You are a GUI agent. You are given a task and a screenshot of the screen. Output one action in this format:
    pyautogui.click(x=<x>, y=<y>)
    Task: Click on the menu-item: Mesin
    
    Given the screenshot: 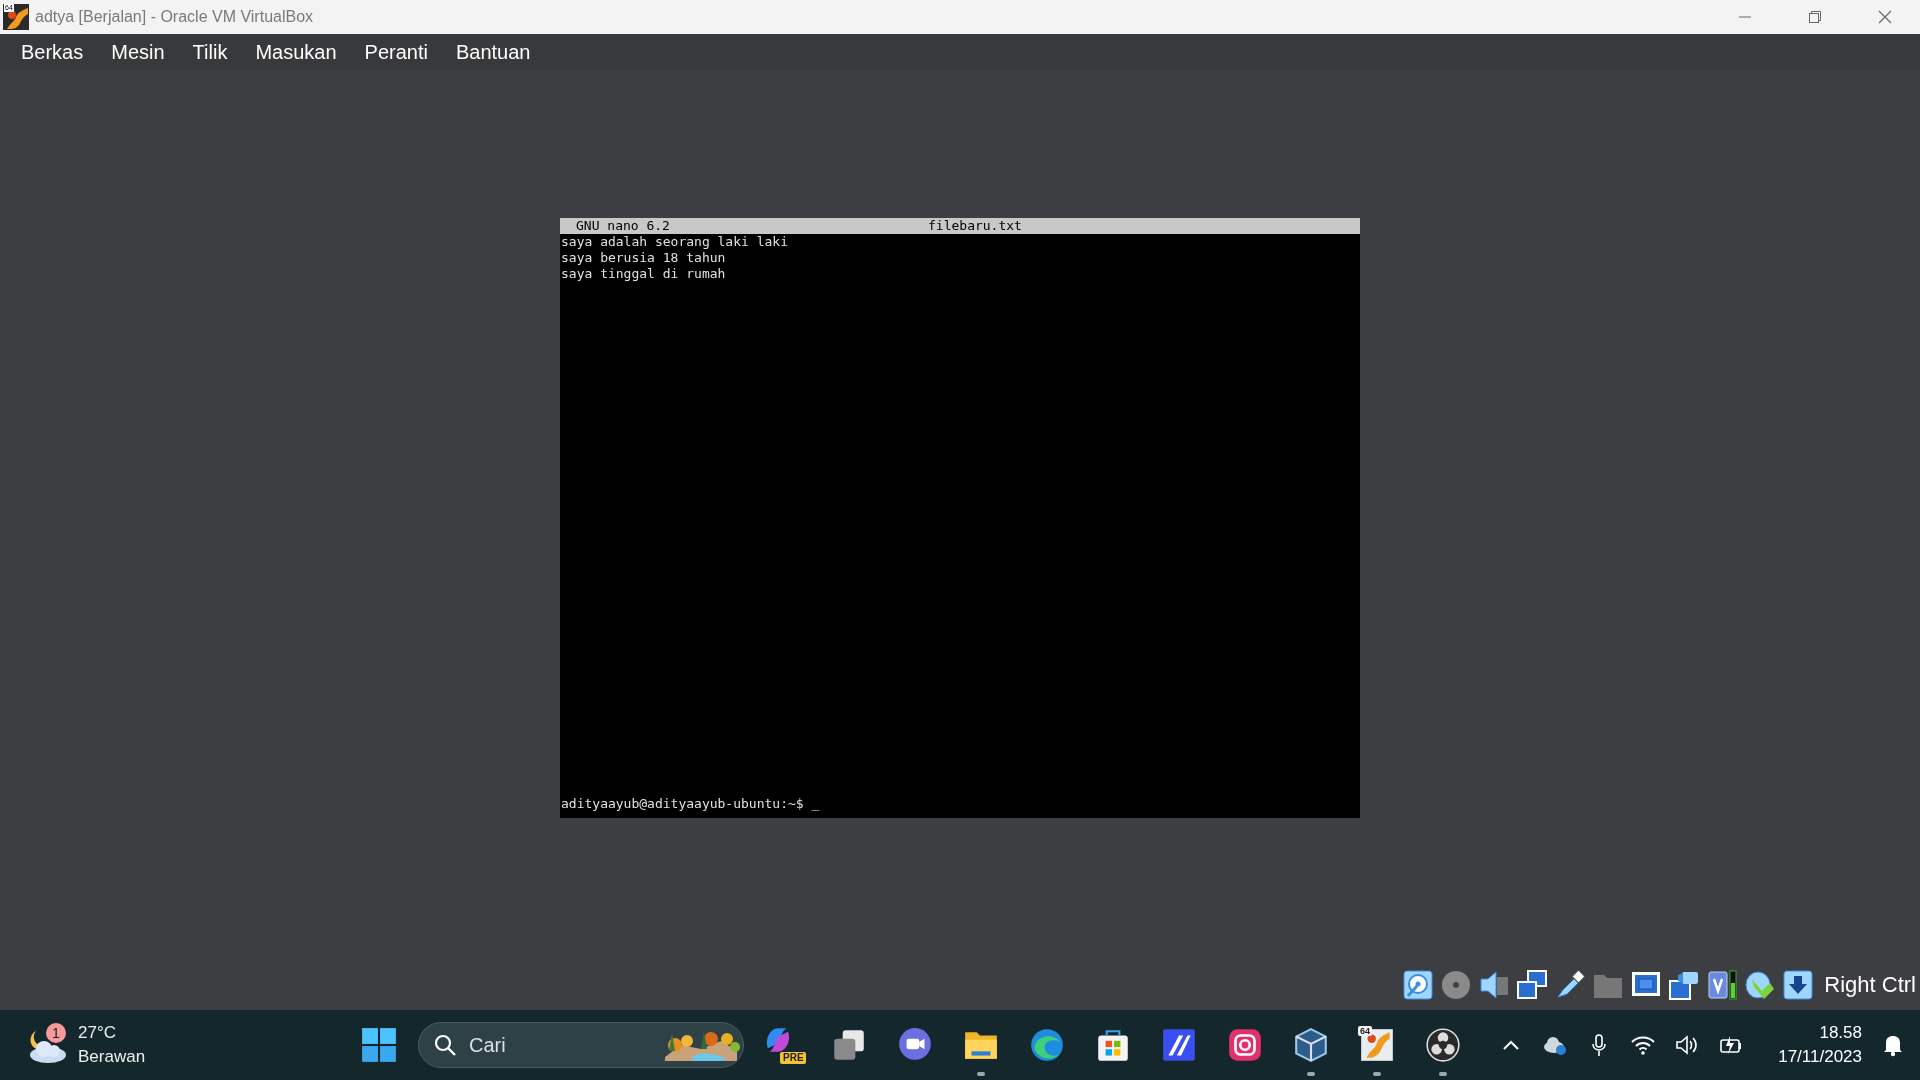 What is the action you would take?
    pyautogui.click(x=138, y=52)
    